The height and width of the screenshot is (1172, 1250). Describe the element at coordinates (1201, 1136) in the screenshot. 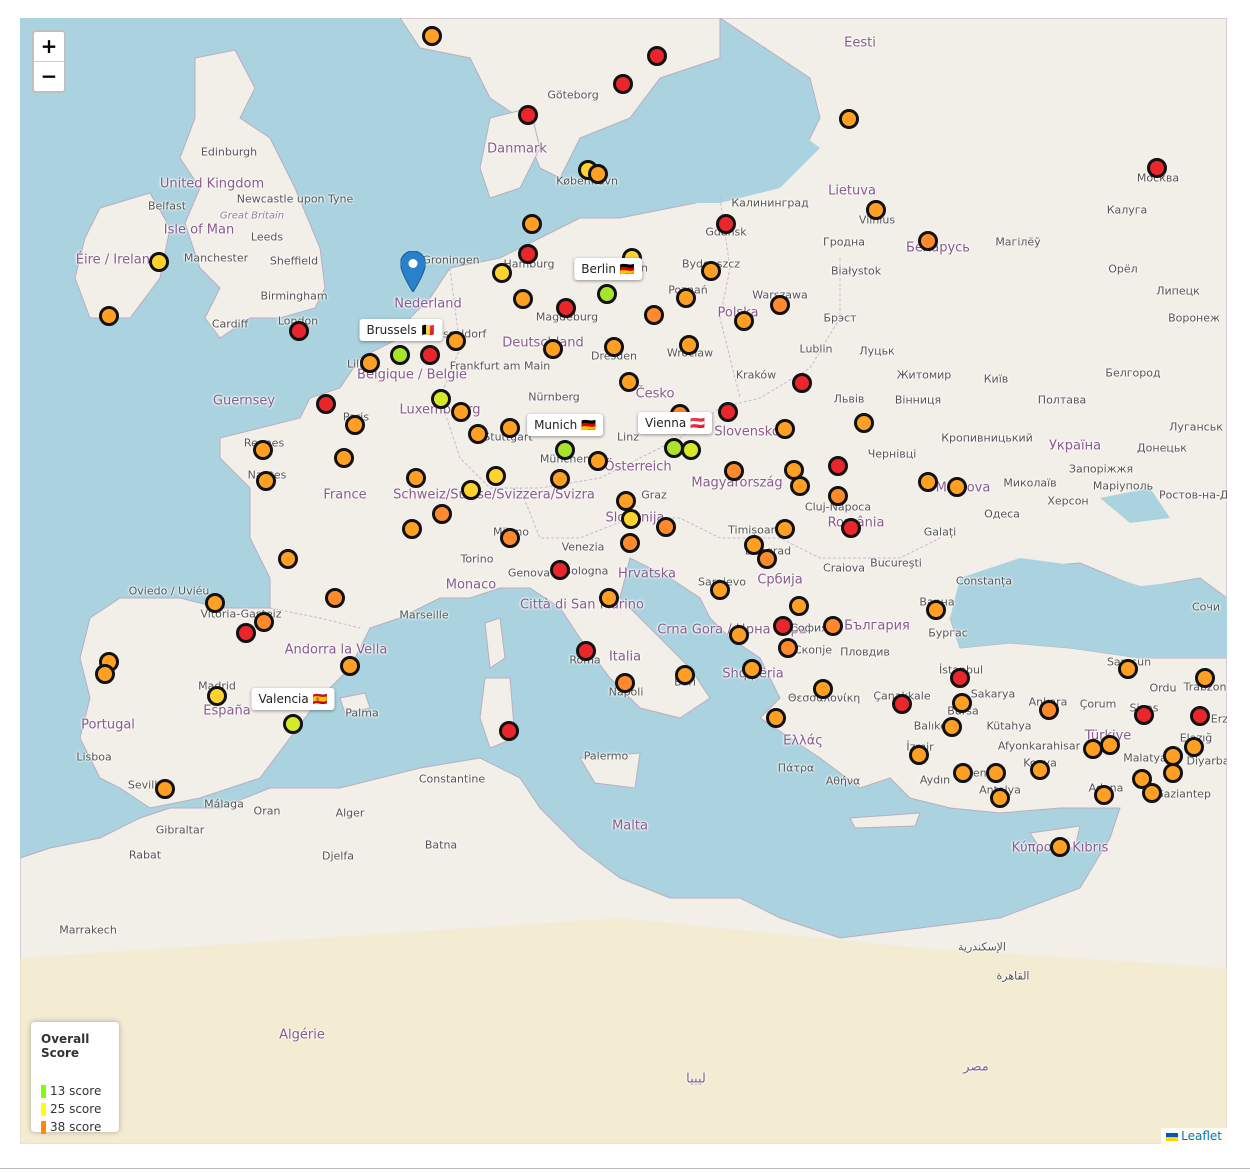

I see `leaflet-link: Leaflet` at that location.